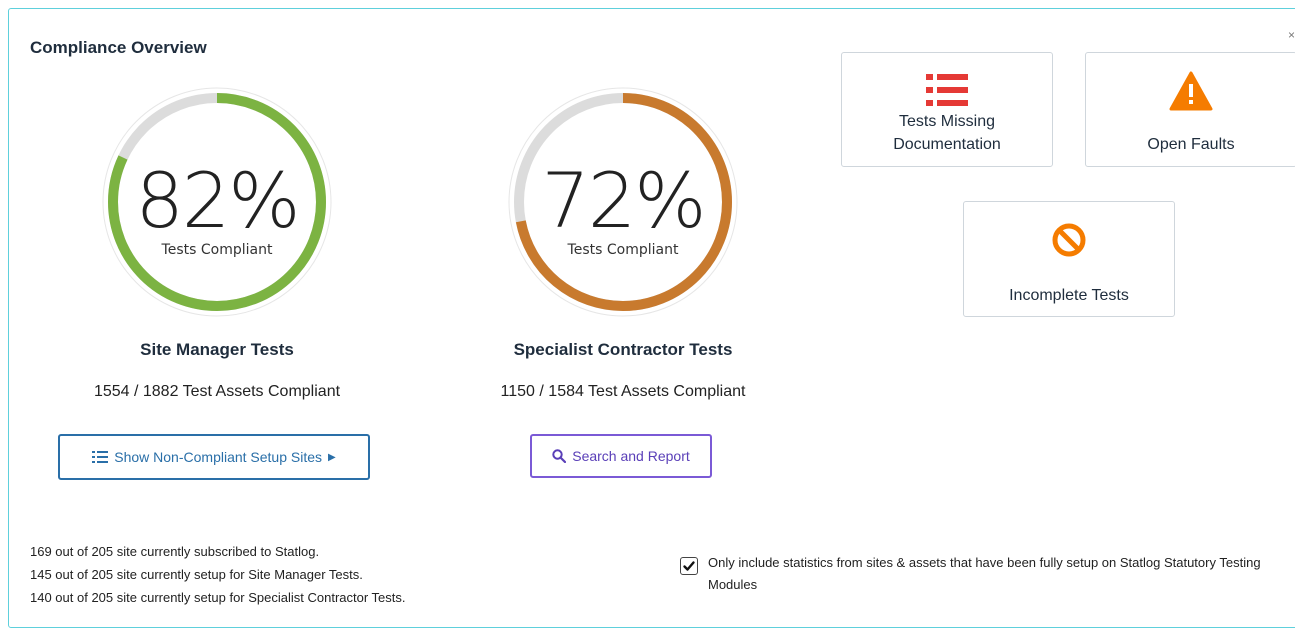 The width and height of the screenshot is (1295, 628). Describe the element at coordinates (947, 121) in the screenshot. I see `tests-missing-documentation-line1: Tests Missing` at that location.